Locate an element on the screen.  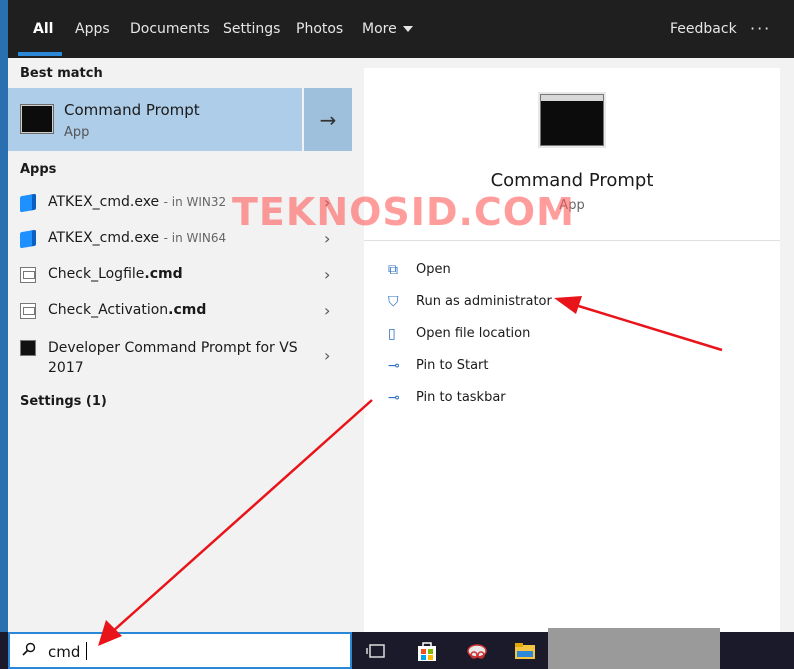
terminal-icon is located at coordinates (28, 348).